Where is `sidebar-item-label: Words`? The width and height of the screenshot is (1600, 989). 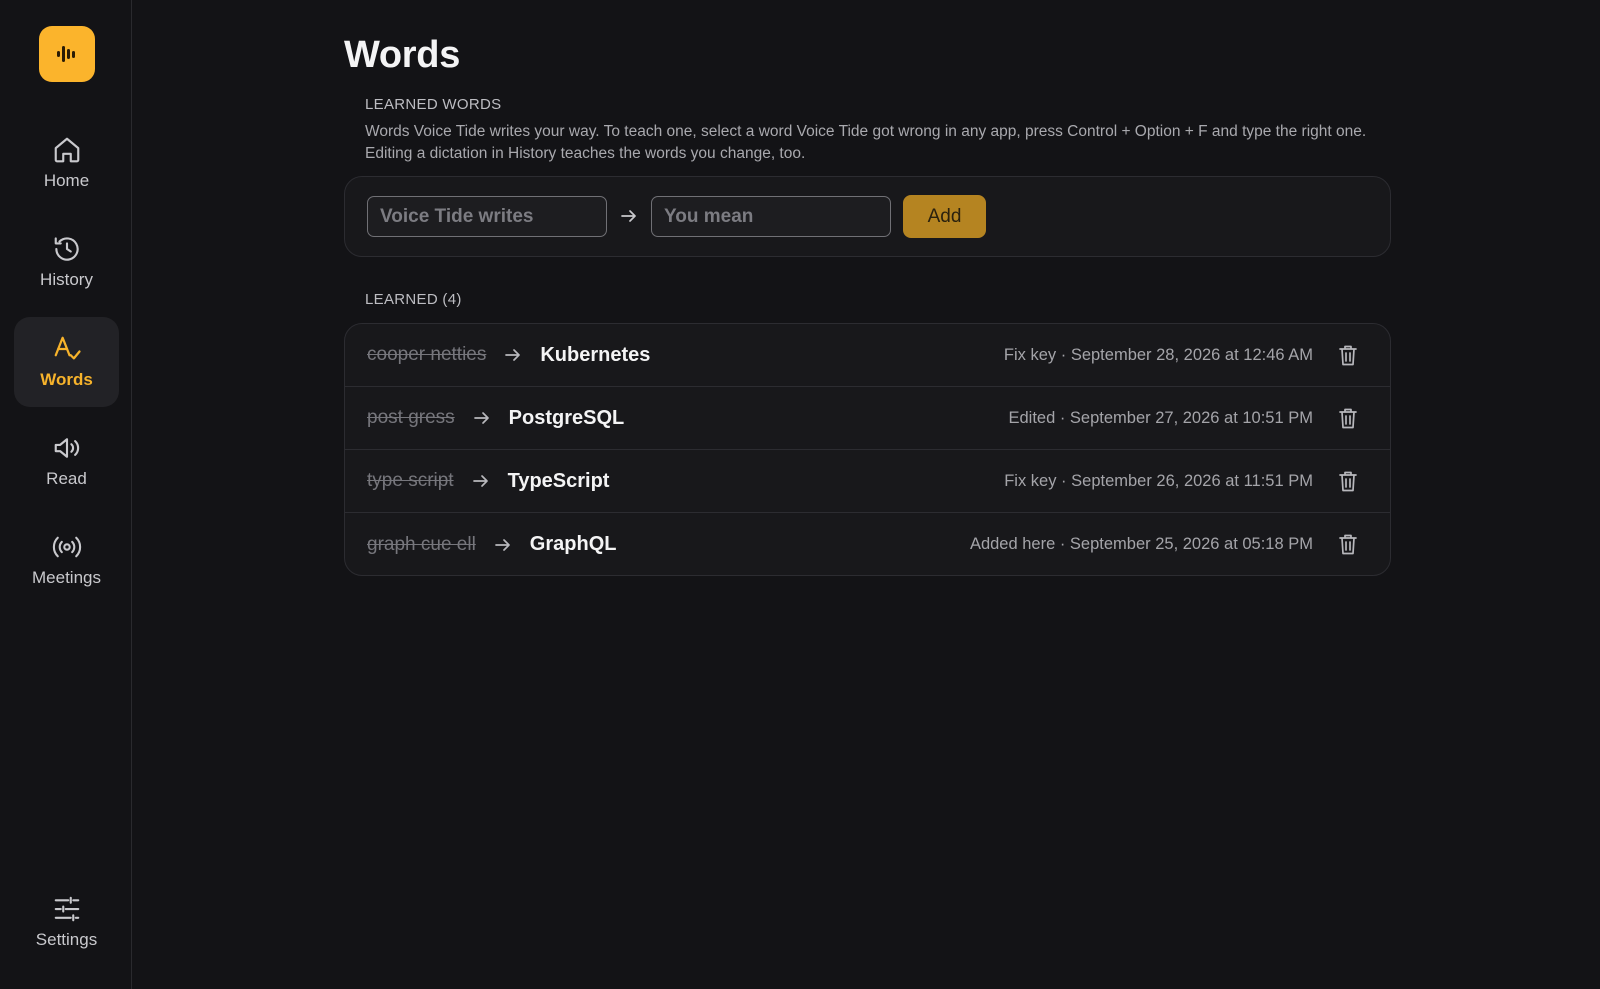 sidebar-item-label: Words is located at coordinates (66, 379).